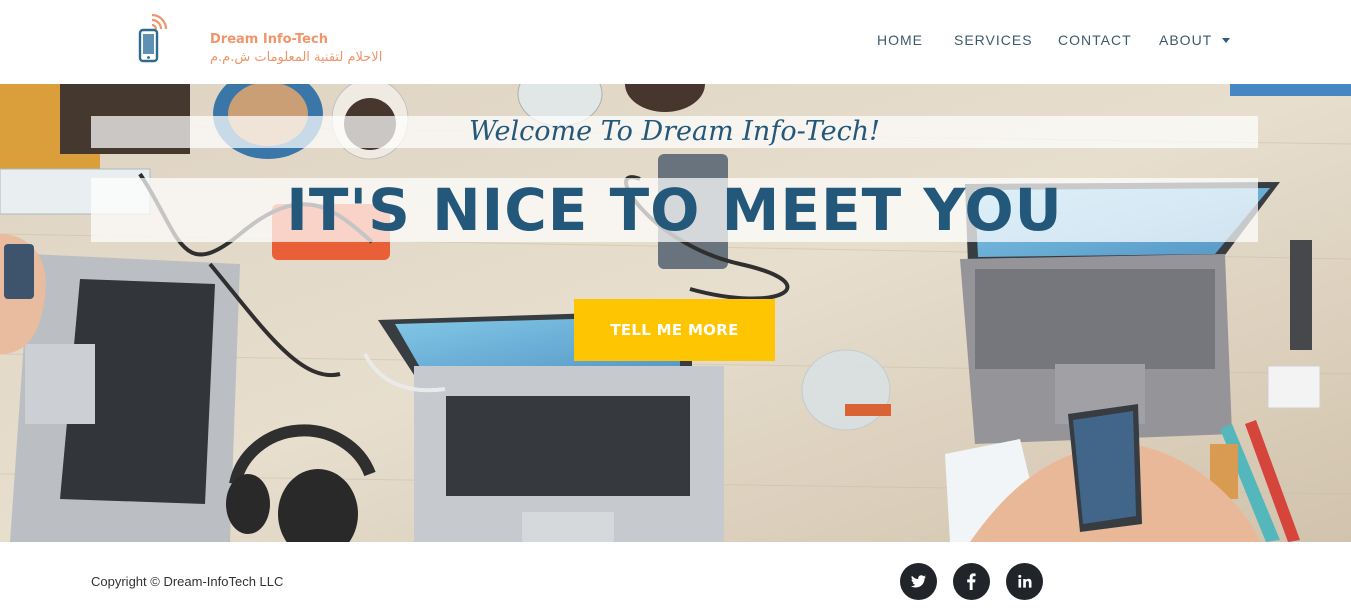 The width and height of the screenshot is (1351, 615). Describe the element at coordinates (1226, 40) in the screenshot. I see `caret-down-icon` at that location.